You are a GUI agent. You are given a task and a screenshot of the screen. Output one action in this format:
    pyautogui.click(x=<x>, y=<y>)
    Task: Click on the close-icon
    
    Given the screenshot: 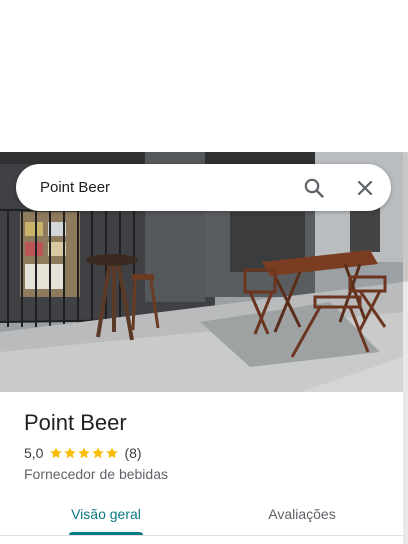 What is the action you would take?
    pyautogui.click(x=365, y=188)
    